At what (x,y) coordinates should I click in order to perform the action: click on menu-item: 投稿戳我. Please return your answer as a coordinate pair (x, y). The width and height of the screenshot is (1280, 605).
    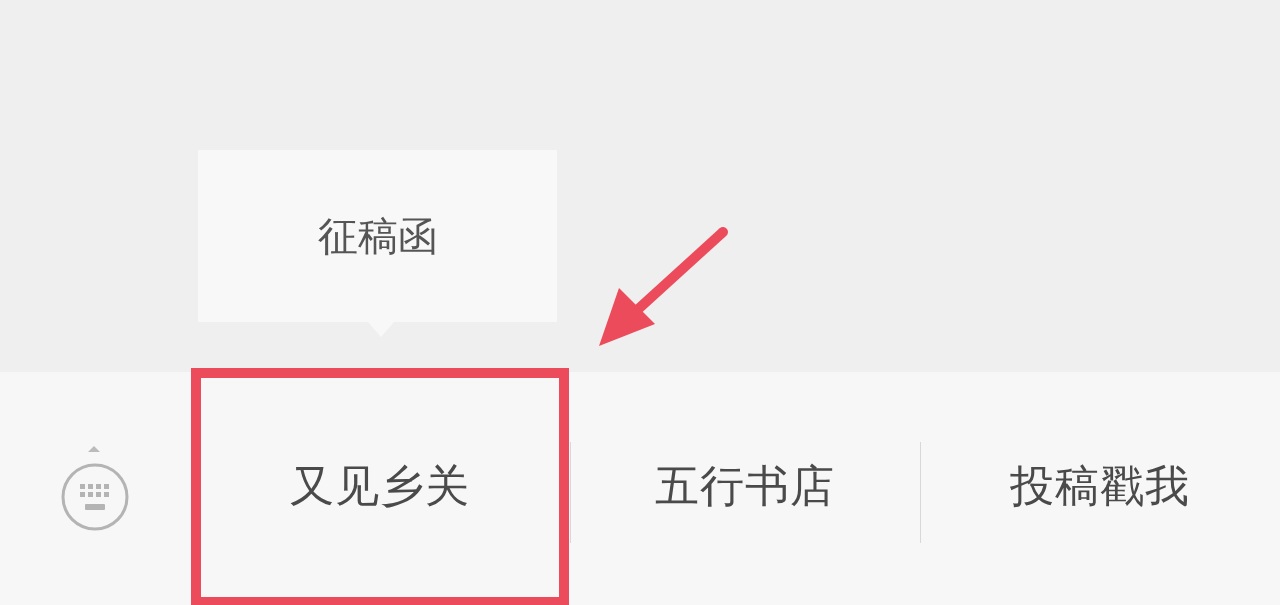
    Looking at the image, I should click on (1100, 486).